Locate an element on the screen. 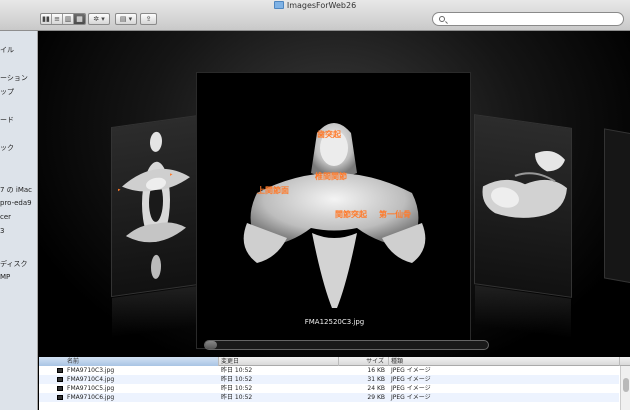 Image resolution: width=630 pixels, height=410 pixels. file-size: 24 KB is located at coordinates (376, 388).